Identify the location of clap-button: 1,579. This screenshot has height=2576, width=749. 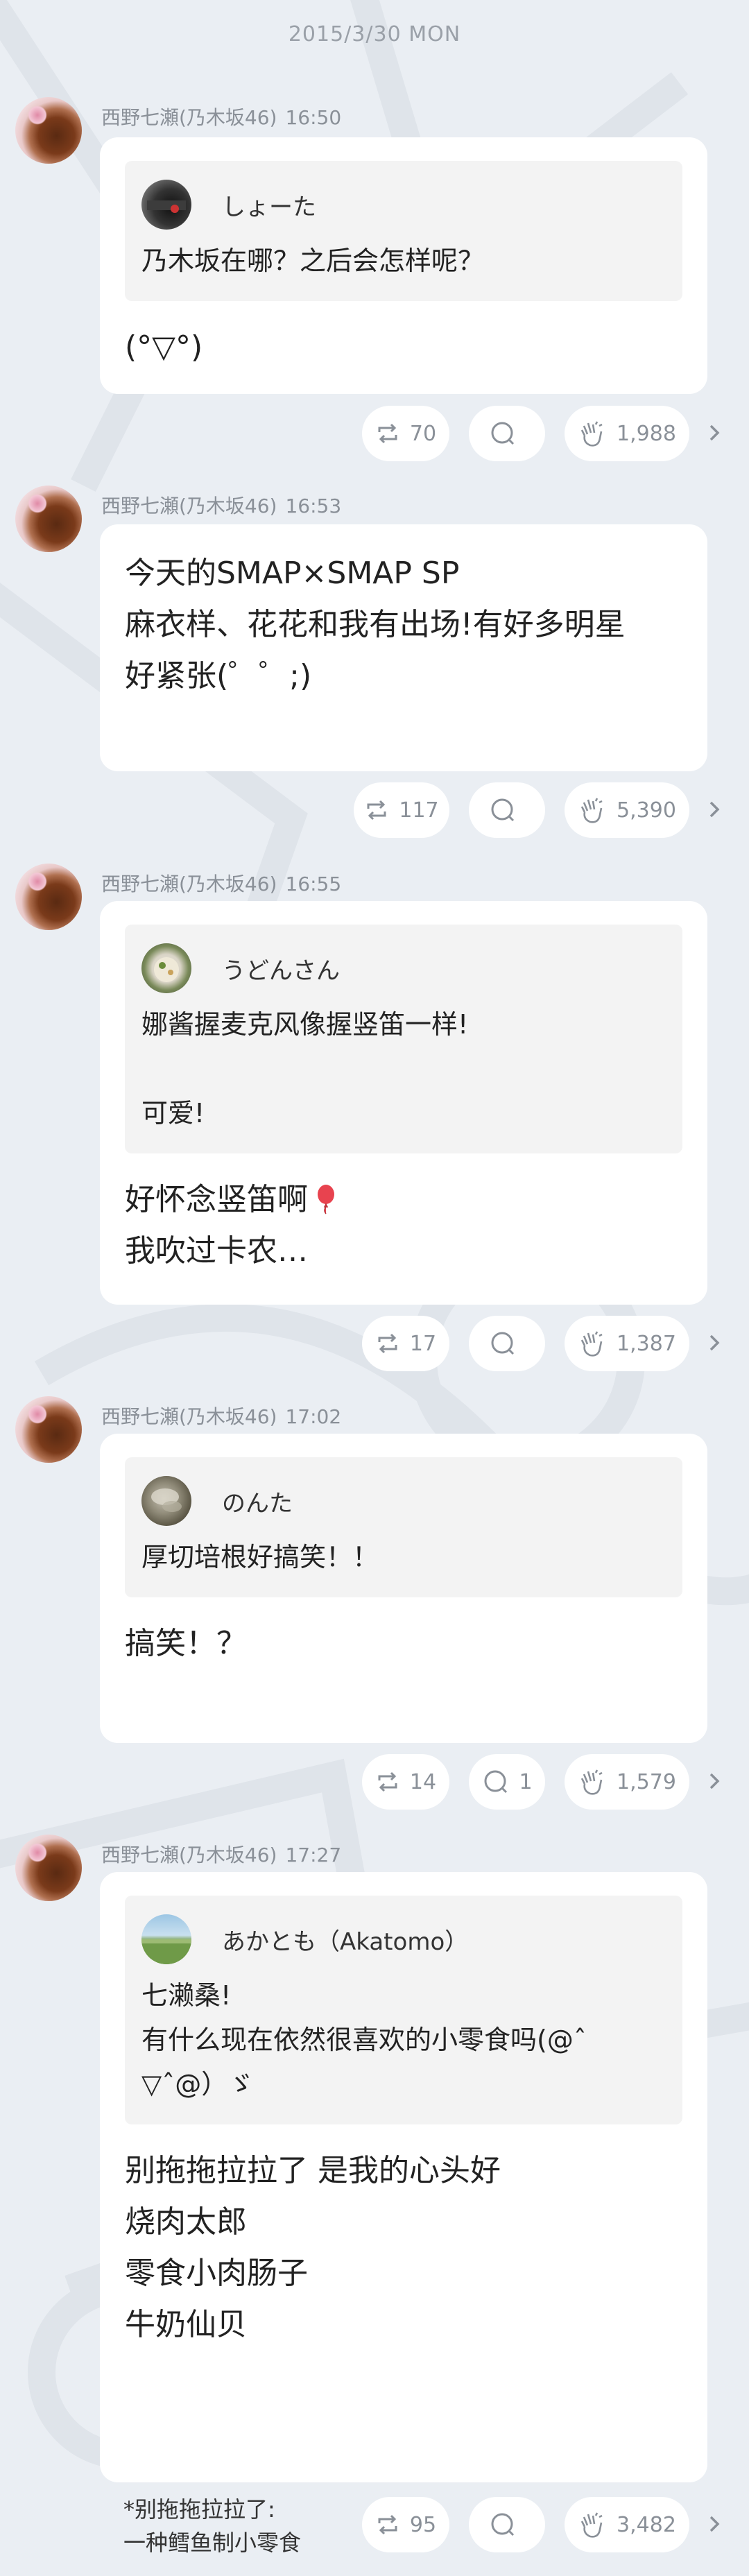
(627, 1782).